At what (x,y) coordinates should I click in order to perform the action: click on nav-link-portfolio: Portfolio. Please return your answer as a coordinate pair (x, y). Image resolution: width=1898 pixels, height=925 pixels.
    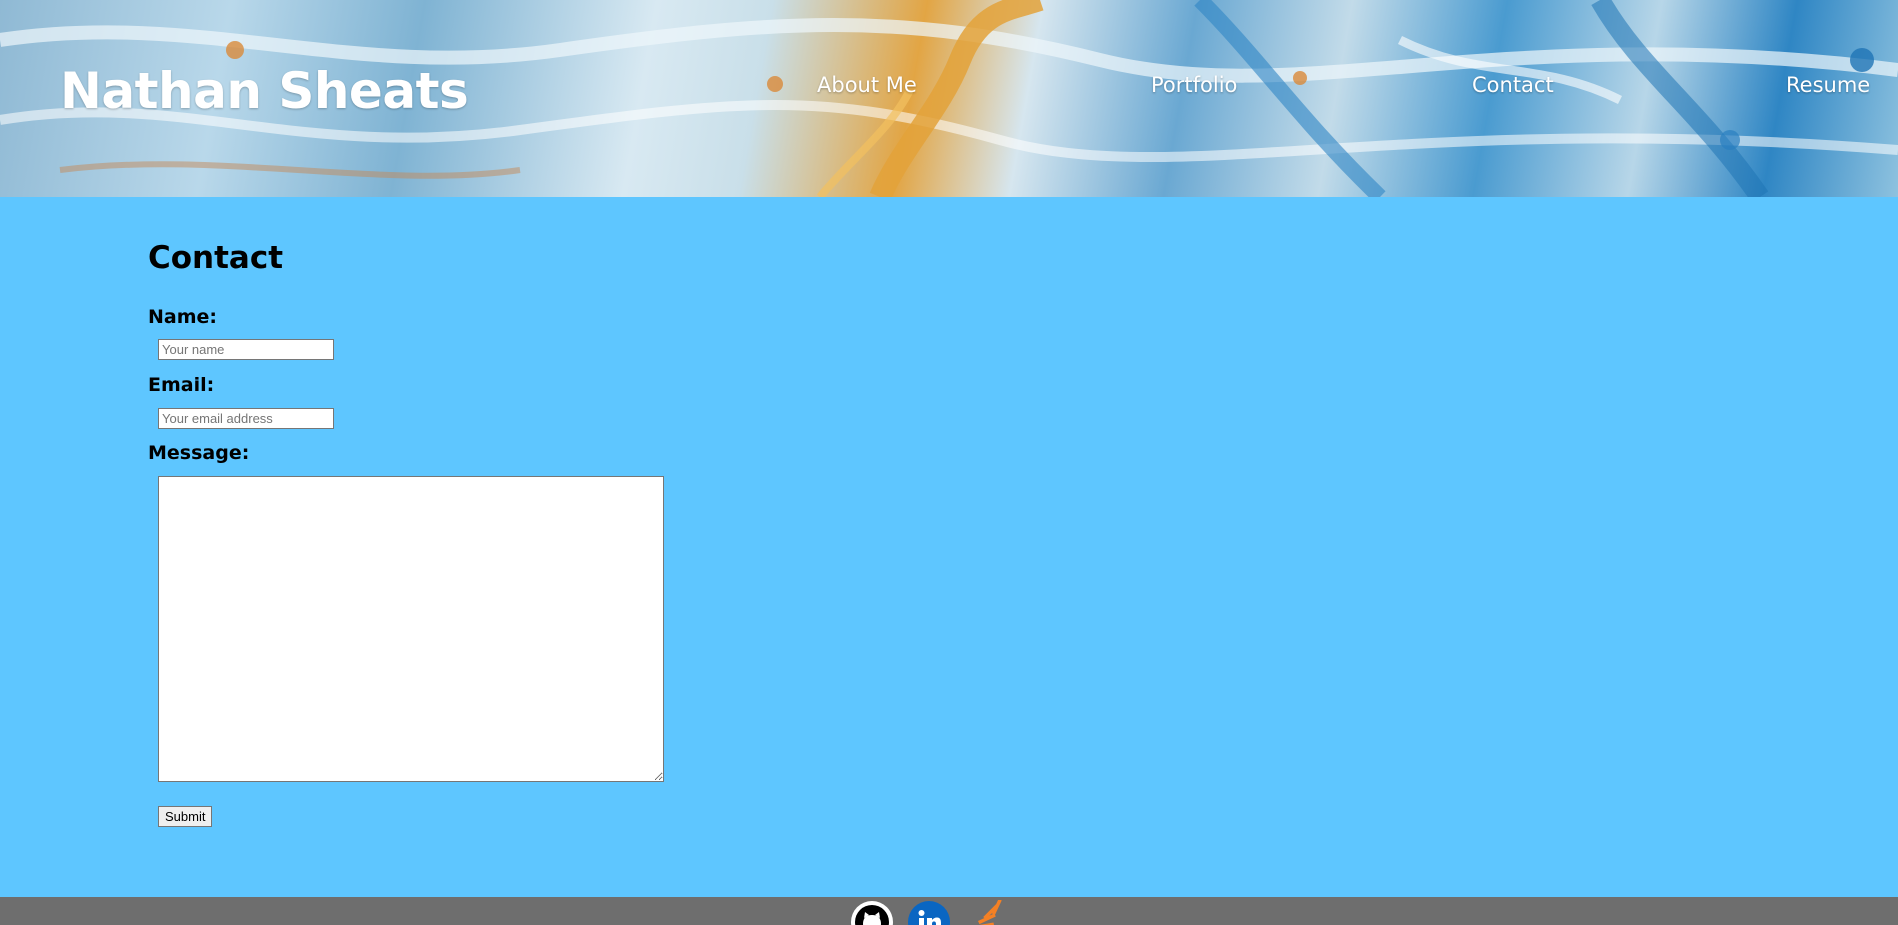
    Looking at the image, I should click on (1194, 85).